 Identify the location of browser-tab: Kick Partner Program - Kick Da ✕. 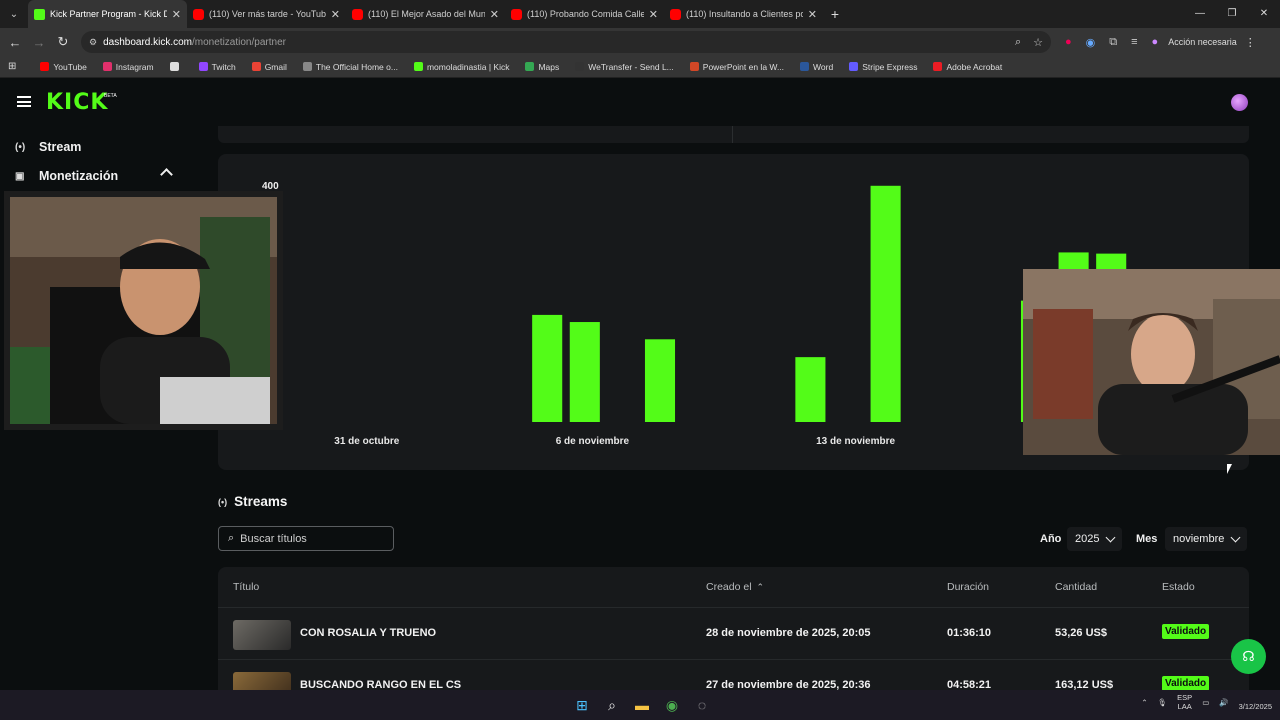
(107, 14).